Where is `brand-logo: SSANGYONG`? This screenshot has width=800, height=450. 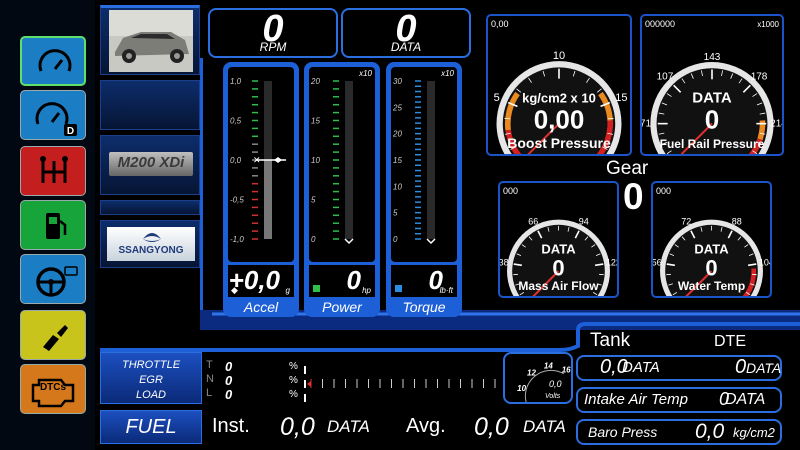 brand-logo: SSANGYONG is located at coordinates (150, 244).